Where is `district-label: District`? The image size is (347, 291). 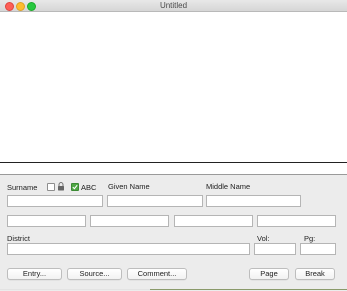 district-label: District is located at coordinates (18, 238).